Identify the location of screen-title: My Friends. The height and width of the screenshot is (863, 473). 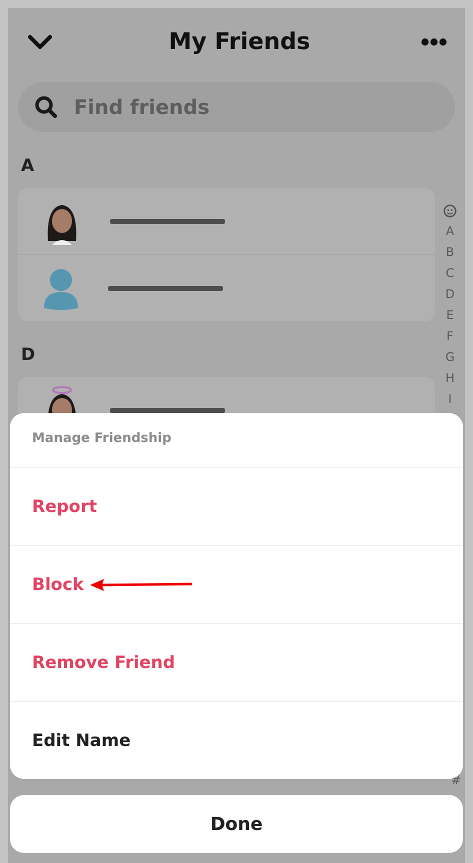
(239, 42).